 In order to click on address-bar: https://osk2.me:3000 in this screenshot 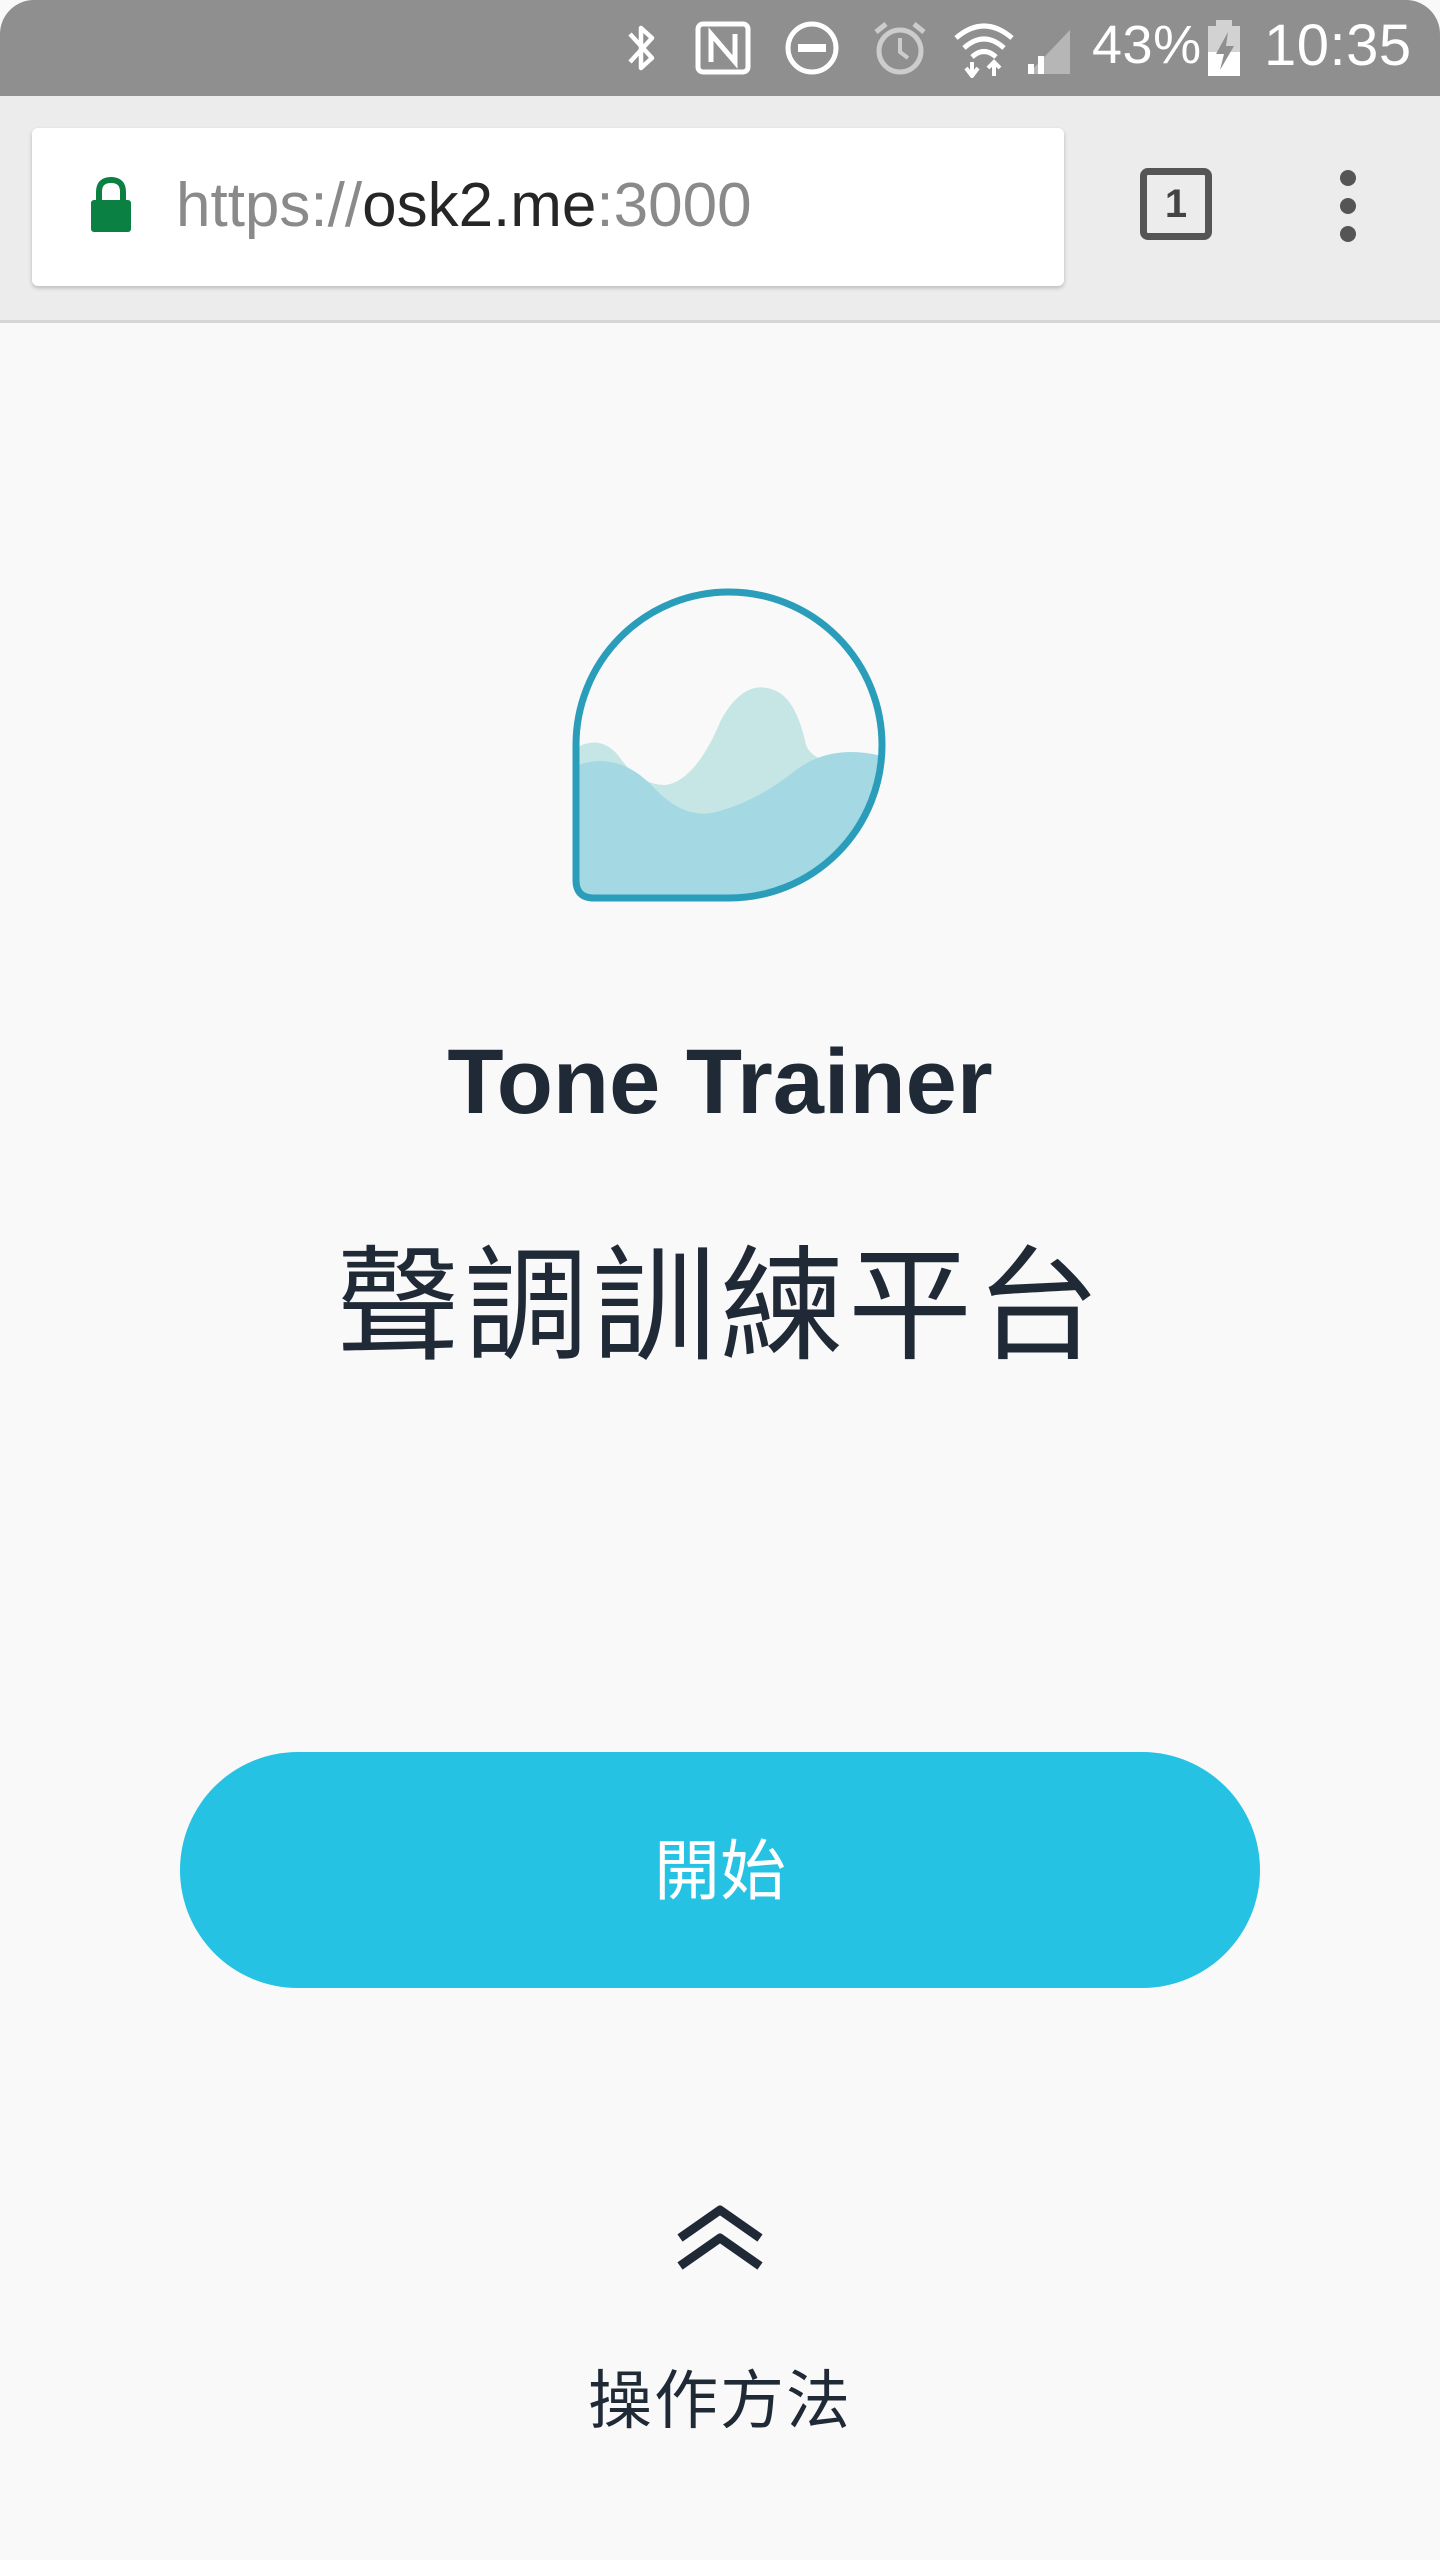, I will do `click(548, 207)`.